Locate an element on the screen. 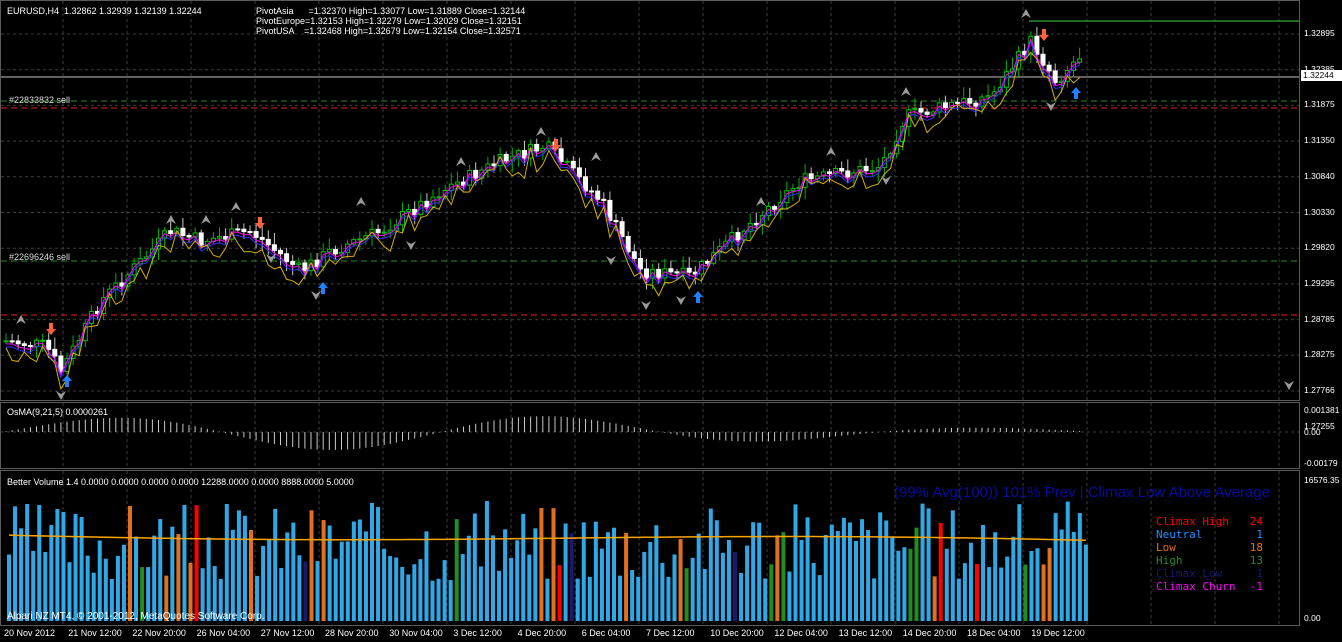  buy-signal-arrow is located at coordinates (698, 297).